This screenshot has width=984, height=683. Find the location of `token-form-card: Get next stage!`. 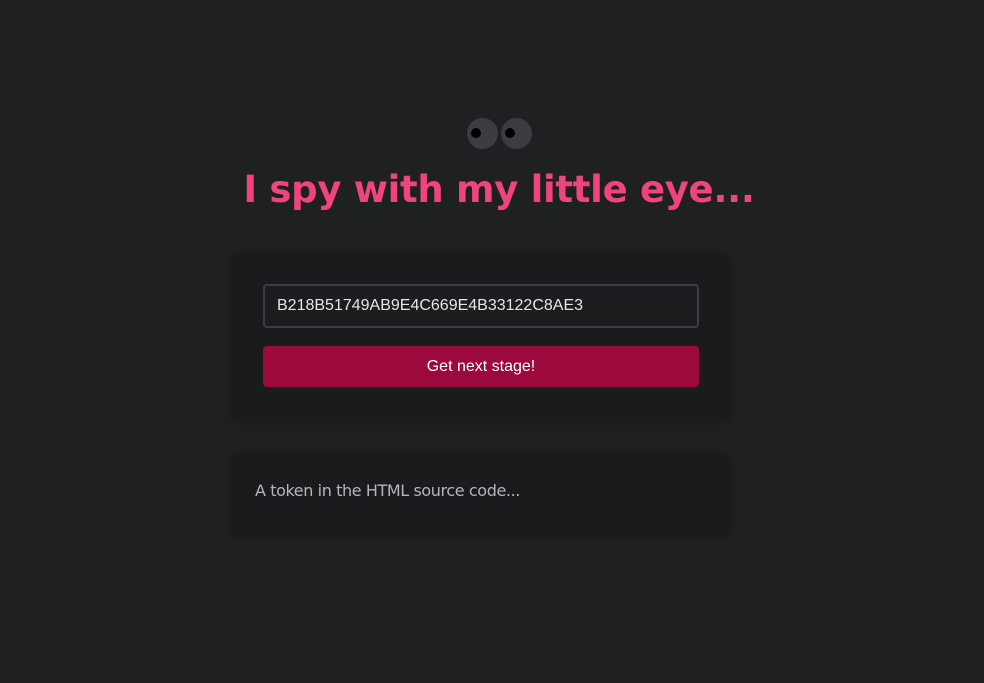

token-form-card: Get next stage! is located at coordinates (481, 336).